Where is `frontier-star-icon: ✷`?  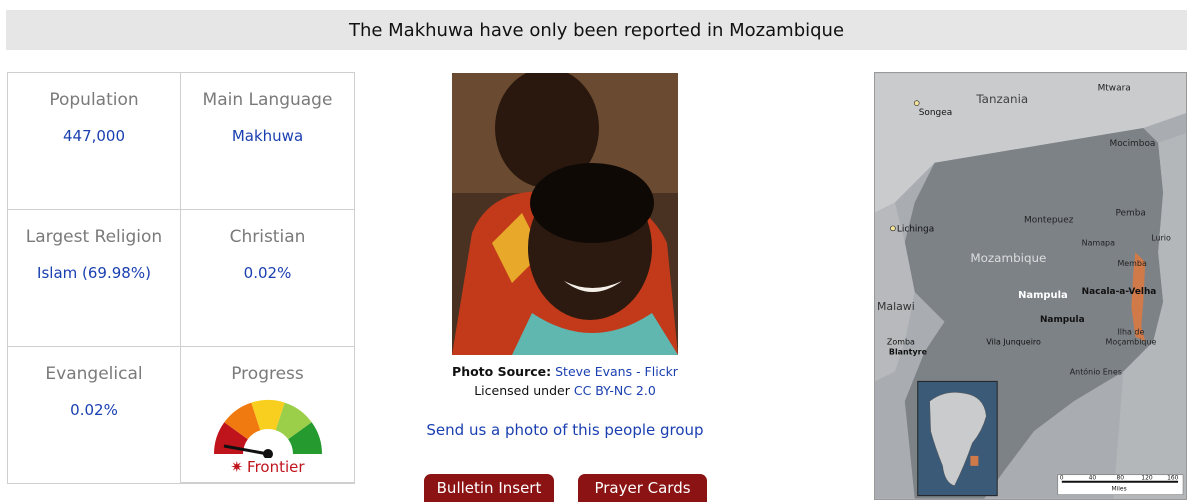 frontier-star-icon: ✷ is located at coordinates (237, 467).